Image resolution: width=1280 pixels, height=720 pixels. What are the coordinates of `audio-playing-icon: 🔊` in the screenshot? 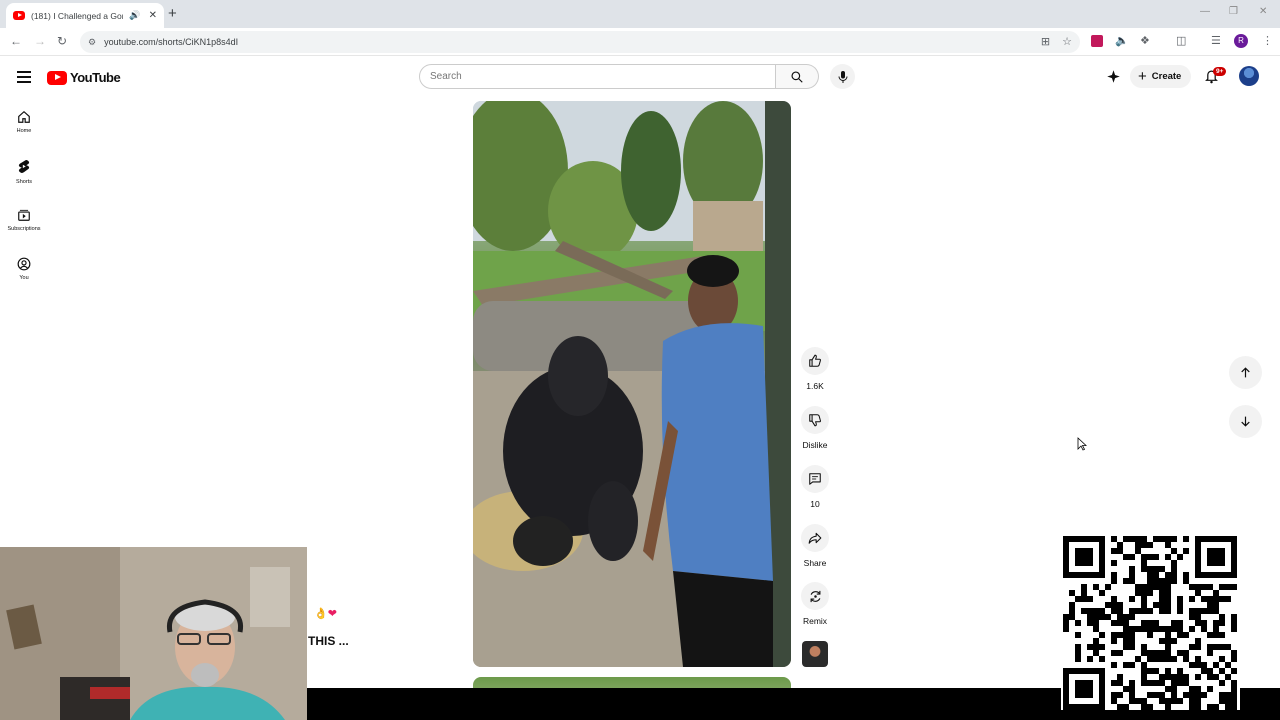 It's located at (134, 15).